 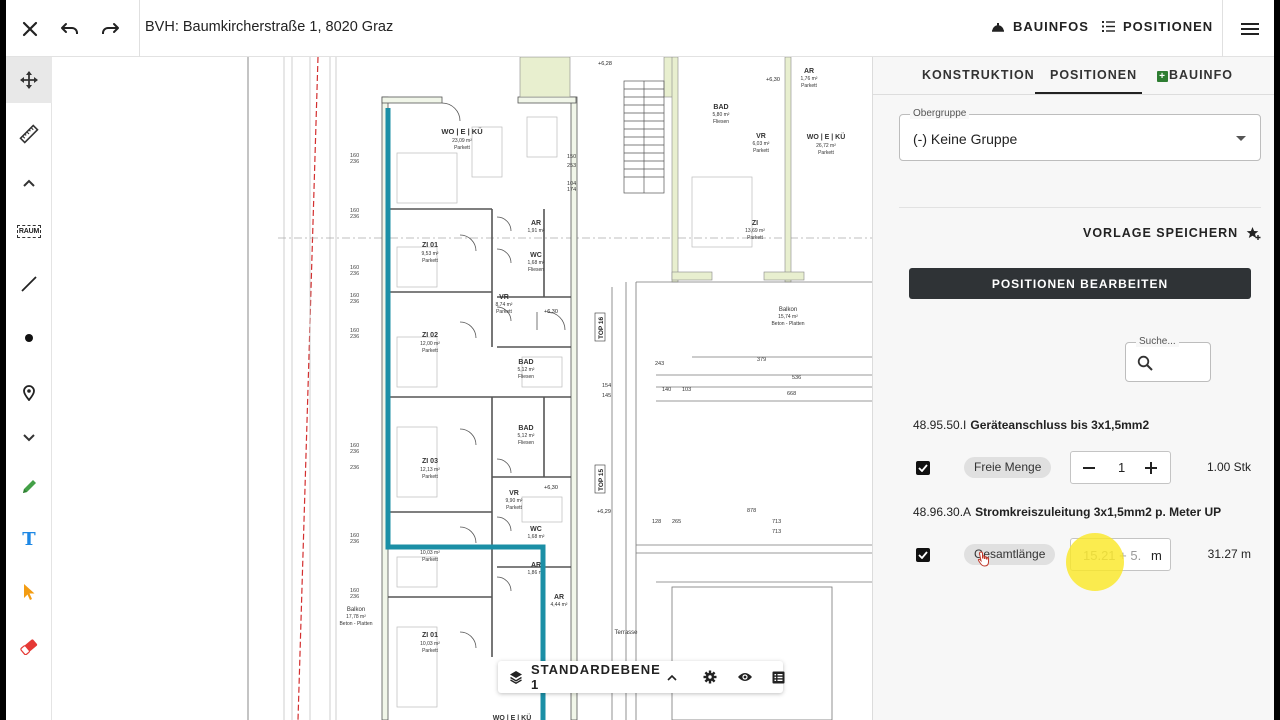 What do you see at coordinates (745, 677) in the screenshot?
I see `visibility-eye-icon` at bounding box center [745, 677].